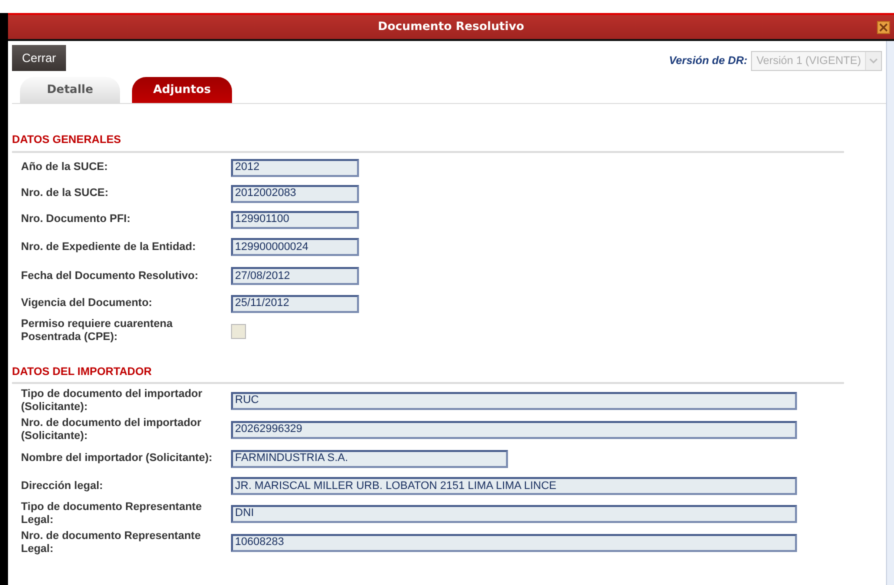 The width and height of the screenshot is (894, 585). What do you see at coordinates (295, 167) in the screenshot?
I see `input-field: 2012` at bounding box center [295, 167].